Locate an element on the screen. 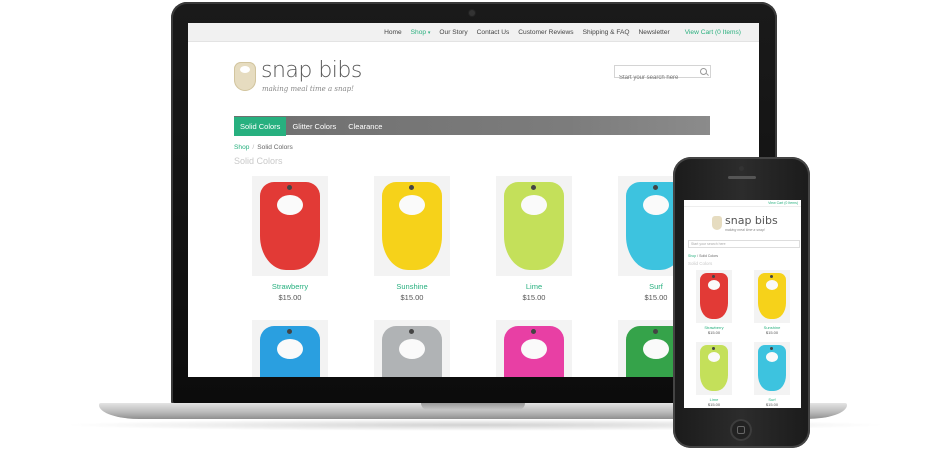 The width and height of the screenshot is (939, 451). mobile-page-title: Solid Colors is located at coordinates (700, 263).